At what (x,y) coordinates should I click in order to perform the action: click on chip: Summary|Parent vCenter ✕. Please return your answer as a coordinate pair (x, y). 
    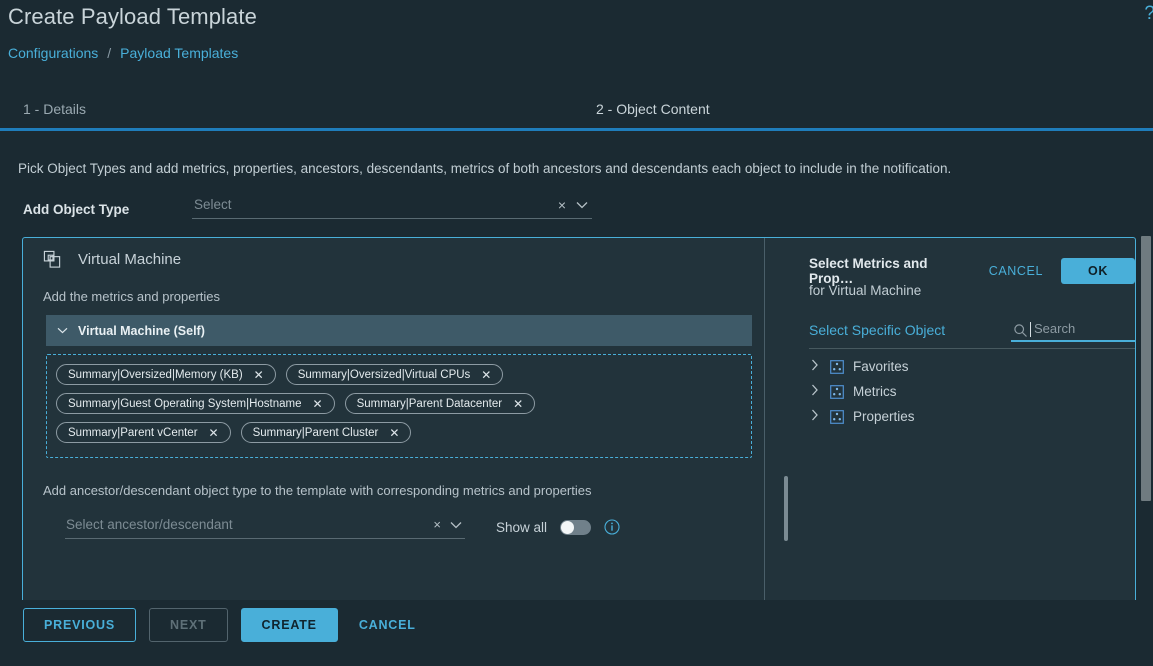
    Looking at the image, I should click on (143, 432).